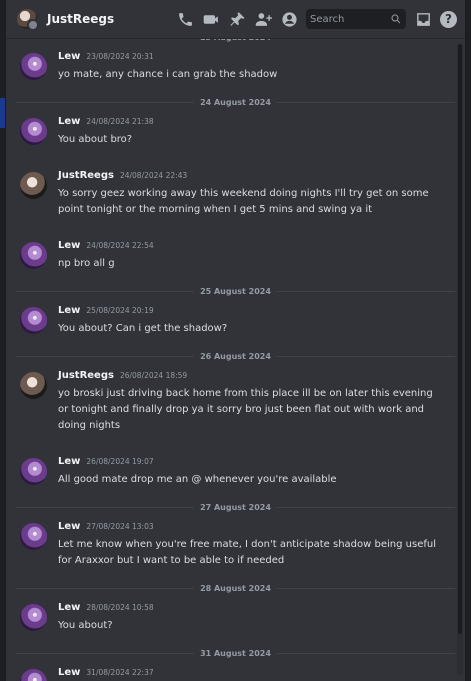  What do you see at coordinates (120, 672) in the screenshot?
I see `message-timestamp: 31/08/2024 22:37` at bounding box center [120, 672].